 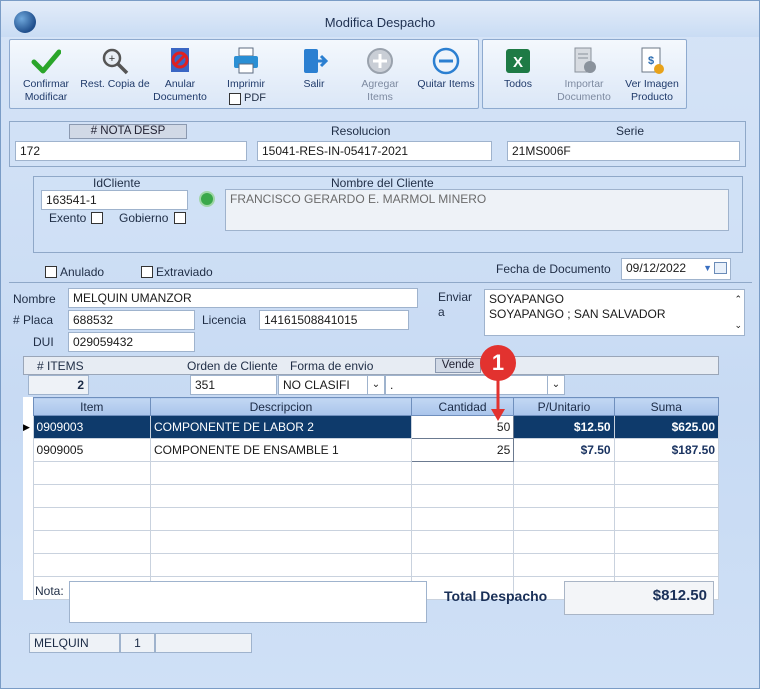 What do you see at coordinates (584, 90) in the screenshot?
I see `import-label: Importar Documento` at bounding box center [584, 90].